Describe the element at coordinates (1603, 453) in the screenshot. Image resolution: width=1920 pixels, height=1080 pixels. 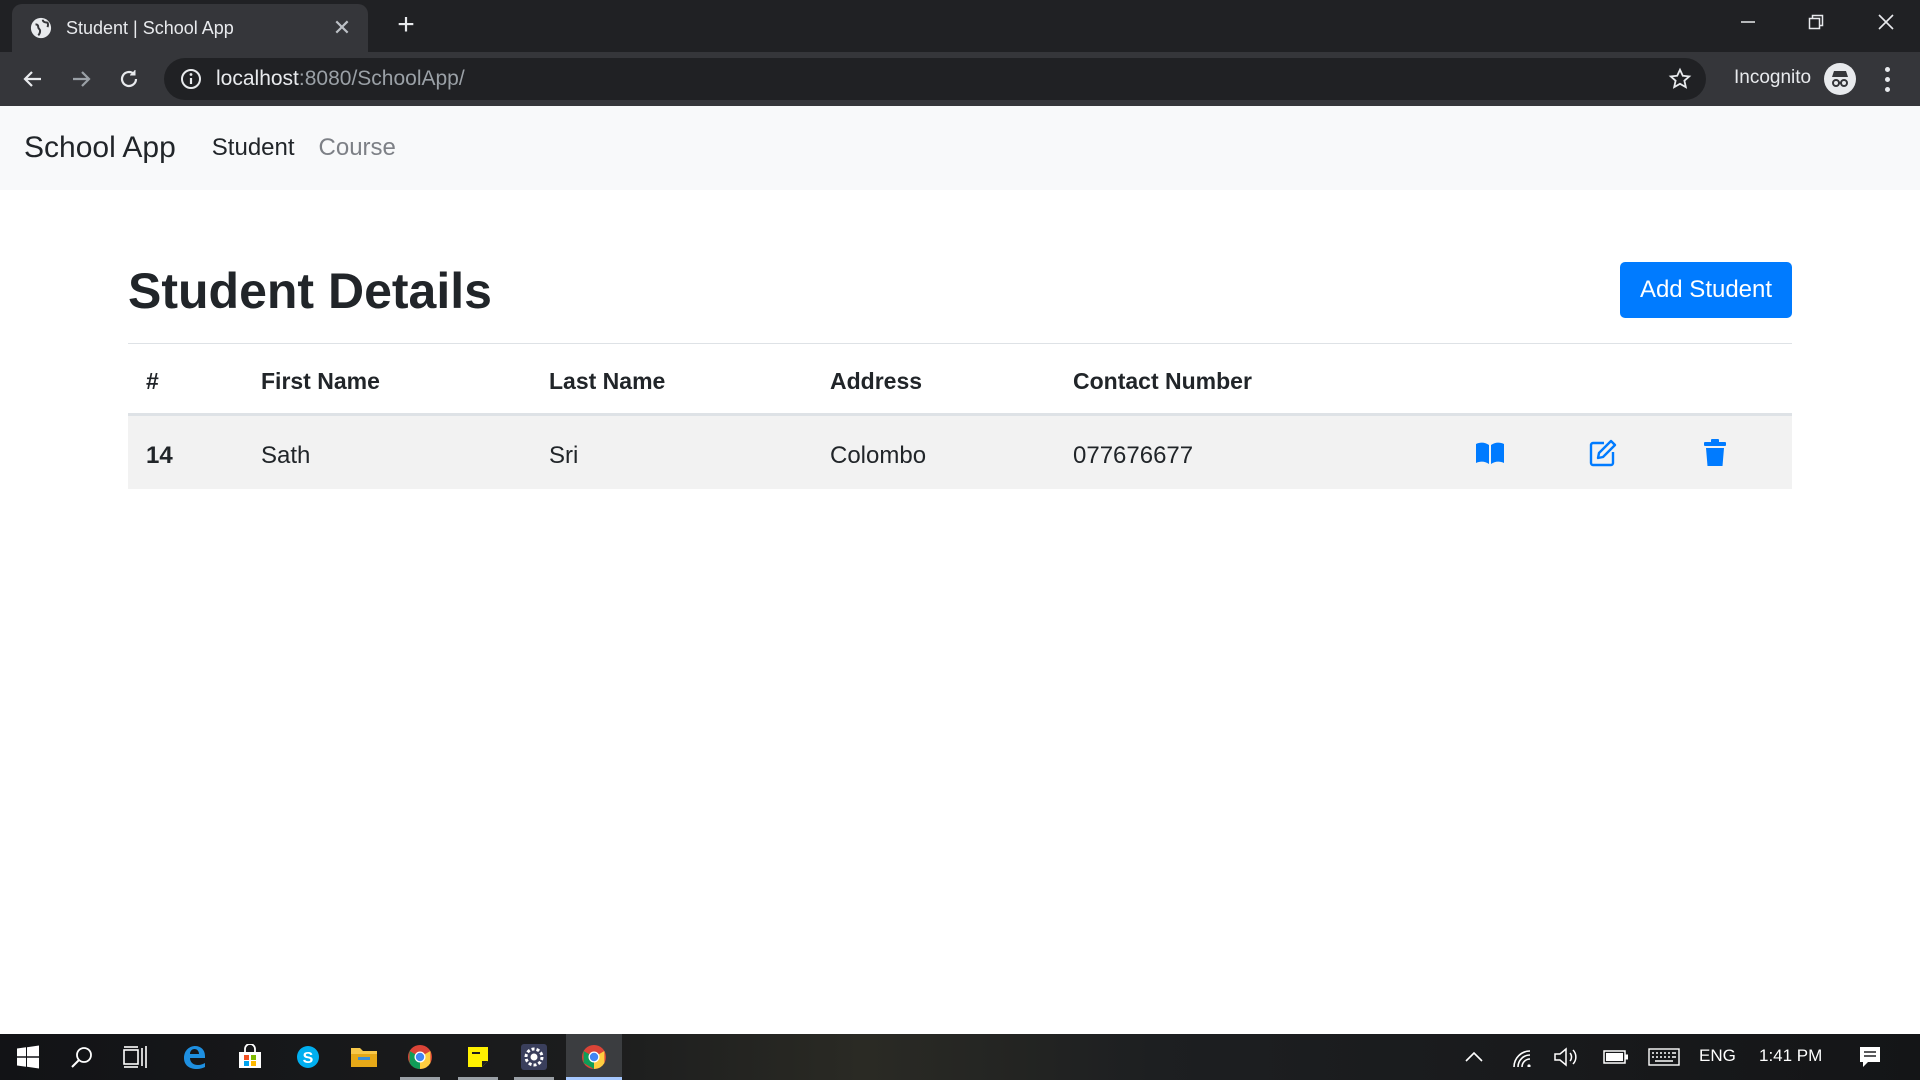
I see `edit-icon` at that location.